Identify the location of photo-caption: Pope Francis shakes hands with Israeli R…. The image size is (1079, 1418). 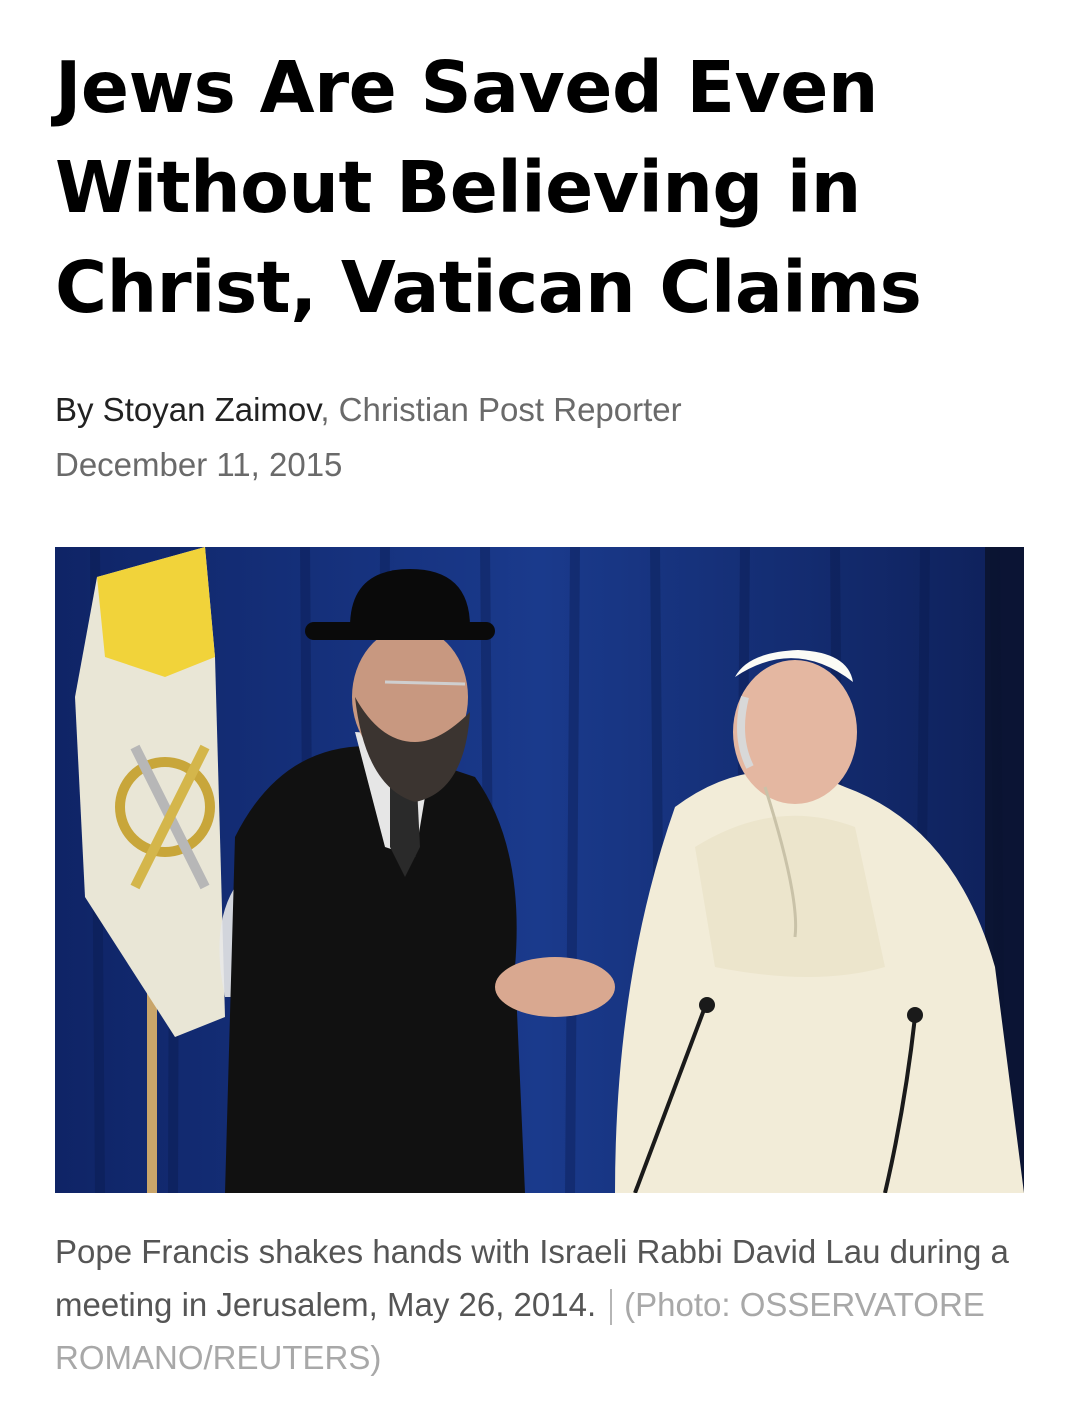
(535, 1304).